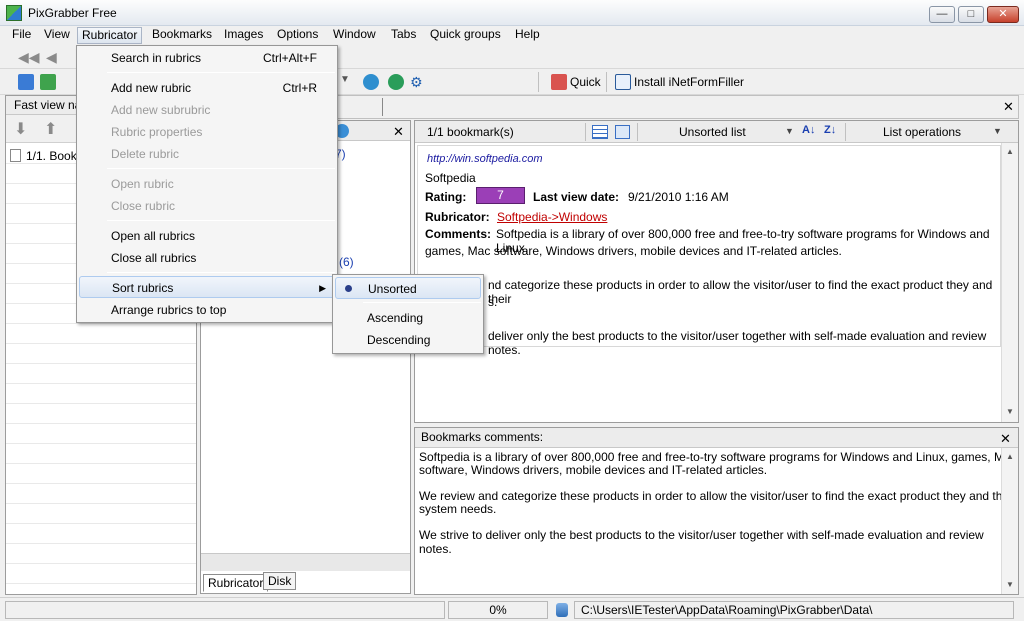  I want to click on menu-rubricator: Rubricator, so click(110, 35).